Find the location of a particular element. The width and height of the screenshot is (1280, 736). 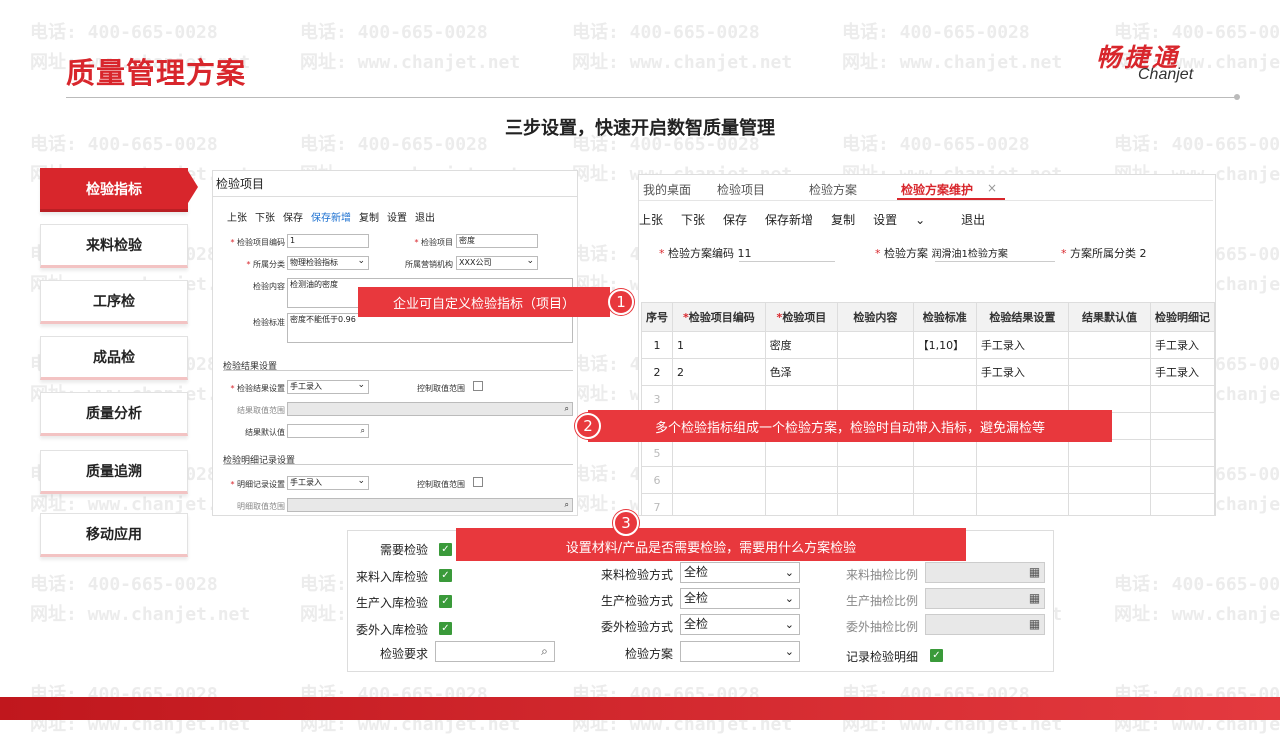

need-inspection-checkbox: ✓ is located at coordinates (445, 549).